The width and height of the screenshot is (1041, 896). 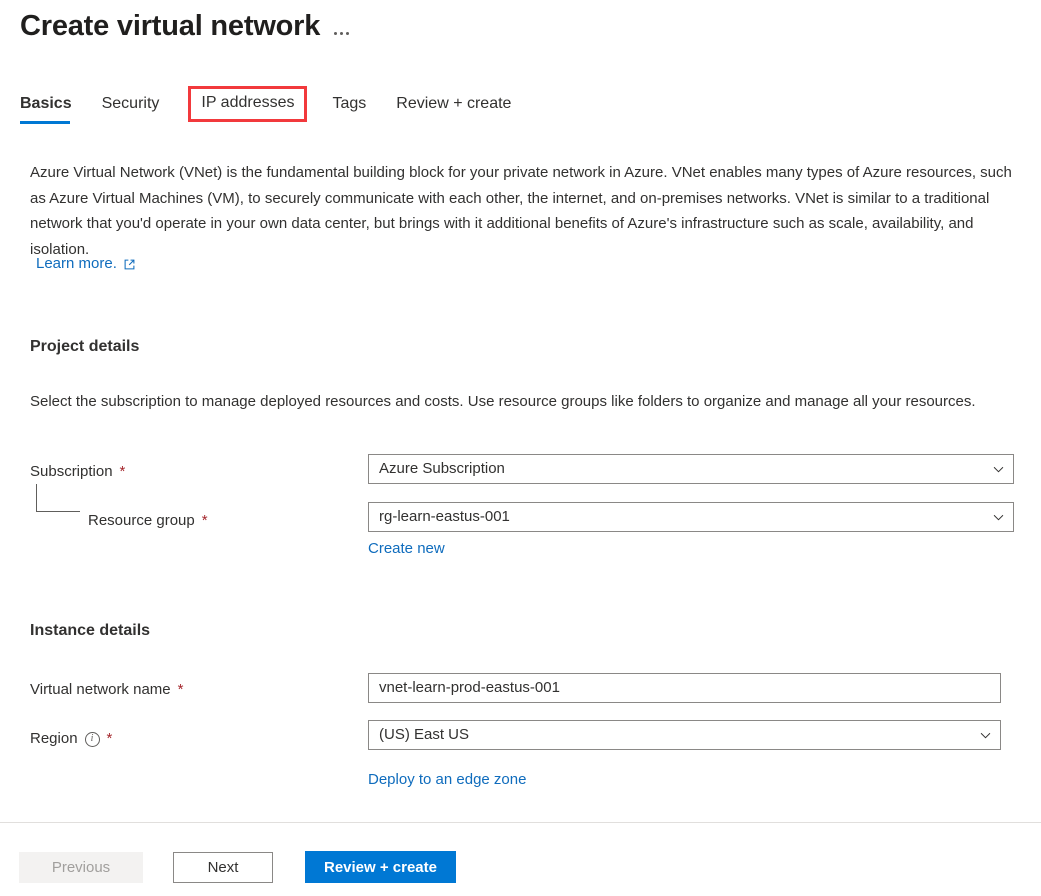 What do you see at coordinates (406, 549) in the screenshot?
I see `create-new-resource-group-link: Create new` at bounding box center [406, 549].